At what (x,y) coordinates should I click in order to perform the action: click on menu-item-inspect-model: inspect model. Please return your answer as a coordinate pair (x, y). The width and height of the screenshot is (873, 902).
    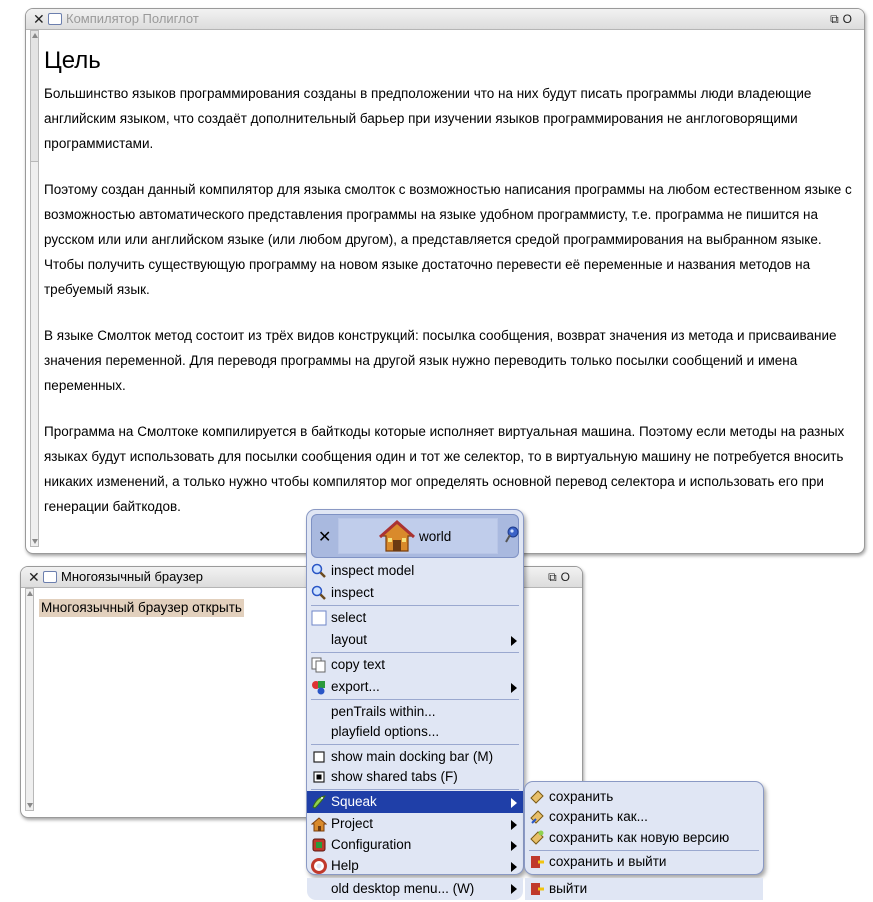
    Looking at the image, I should click on (415, 571).